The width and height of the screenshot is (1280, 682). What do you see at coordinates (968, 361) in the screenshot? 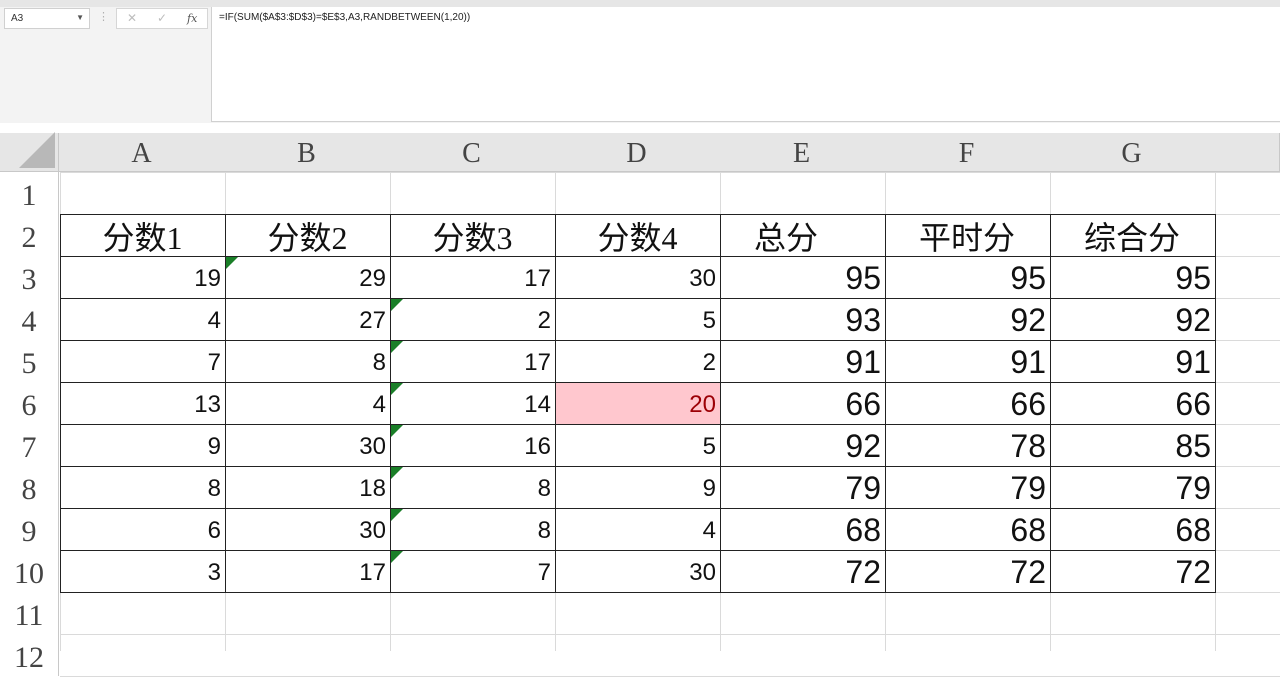
I see `cell-f5: 91` at bounding box center [968, 361].